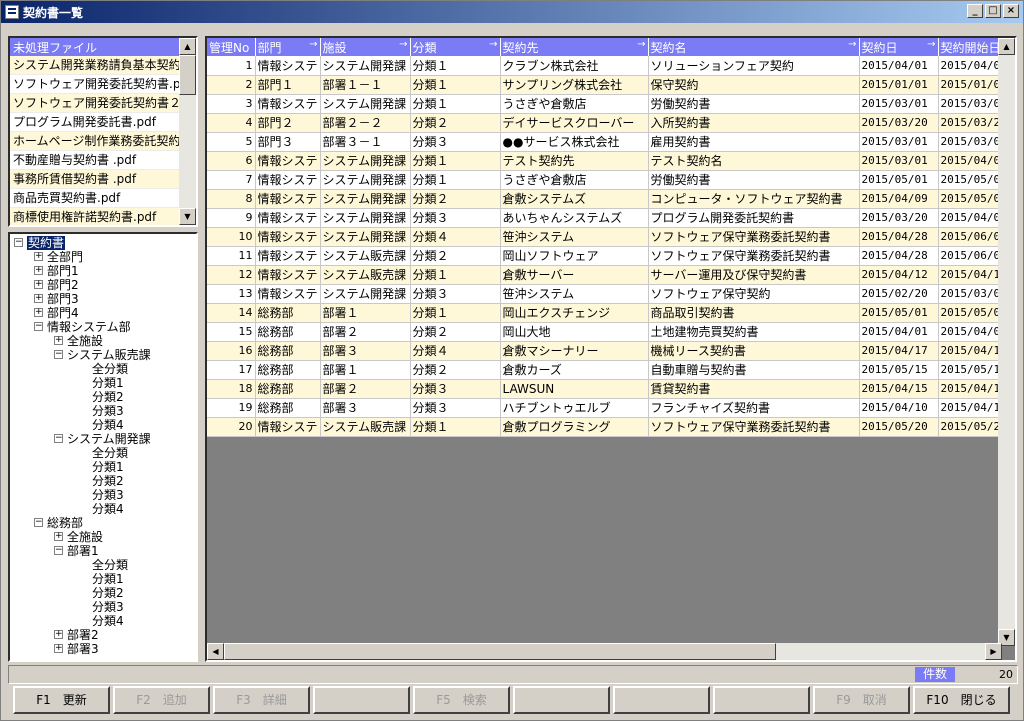  What do you see at coordinates (65, 523) in the screenshot?
I see `tree-node: 総務部` at bounding box center [65, 523].